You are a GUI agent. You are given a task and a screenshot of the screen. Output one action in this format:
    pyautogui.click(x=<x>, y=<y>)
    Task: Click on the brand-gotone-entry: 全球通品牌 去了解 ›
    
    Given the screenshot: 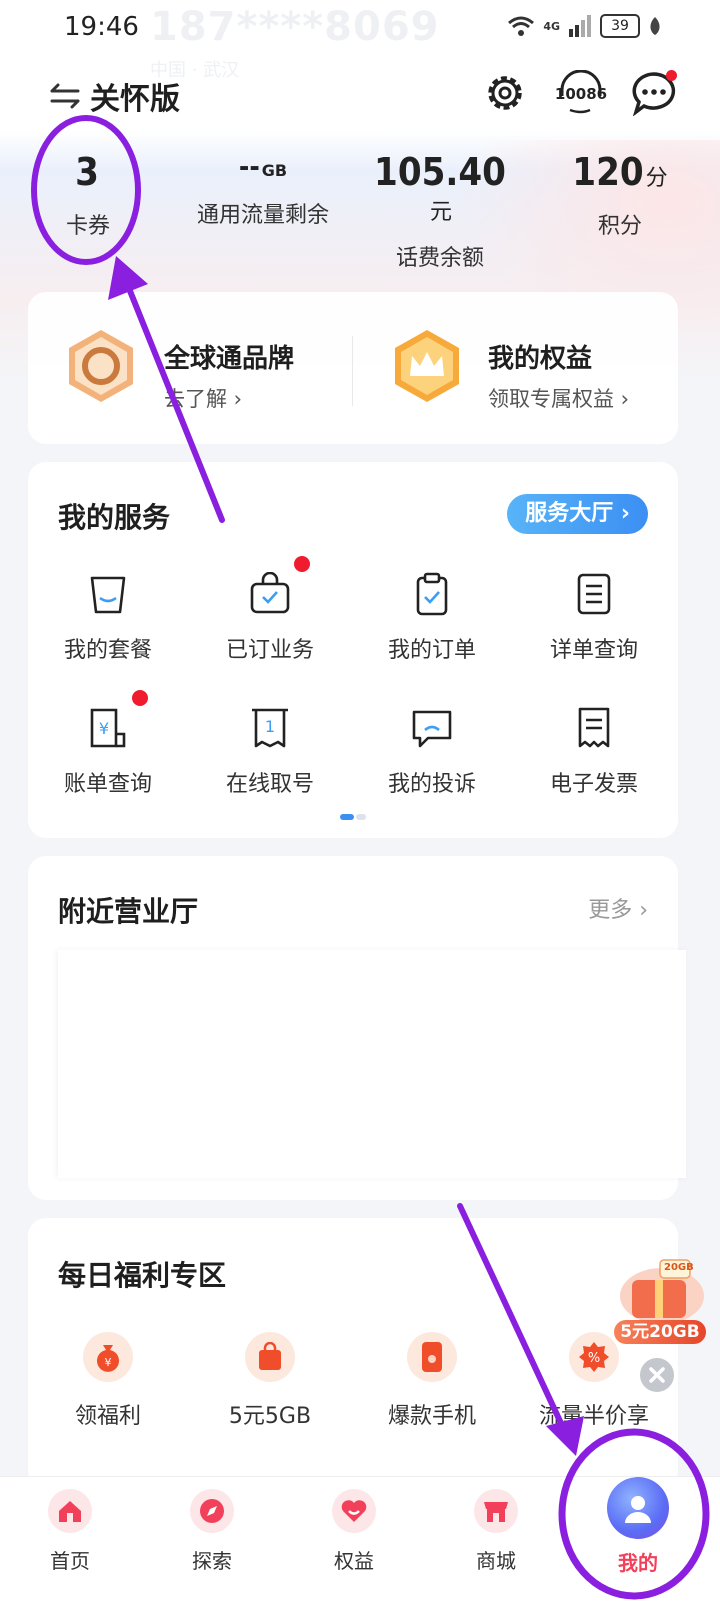 What is the action you would take?
    pyautogui.click(x=211, y=371)
    